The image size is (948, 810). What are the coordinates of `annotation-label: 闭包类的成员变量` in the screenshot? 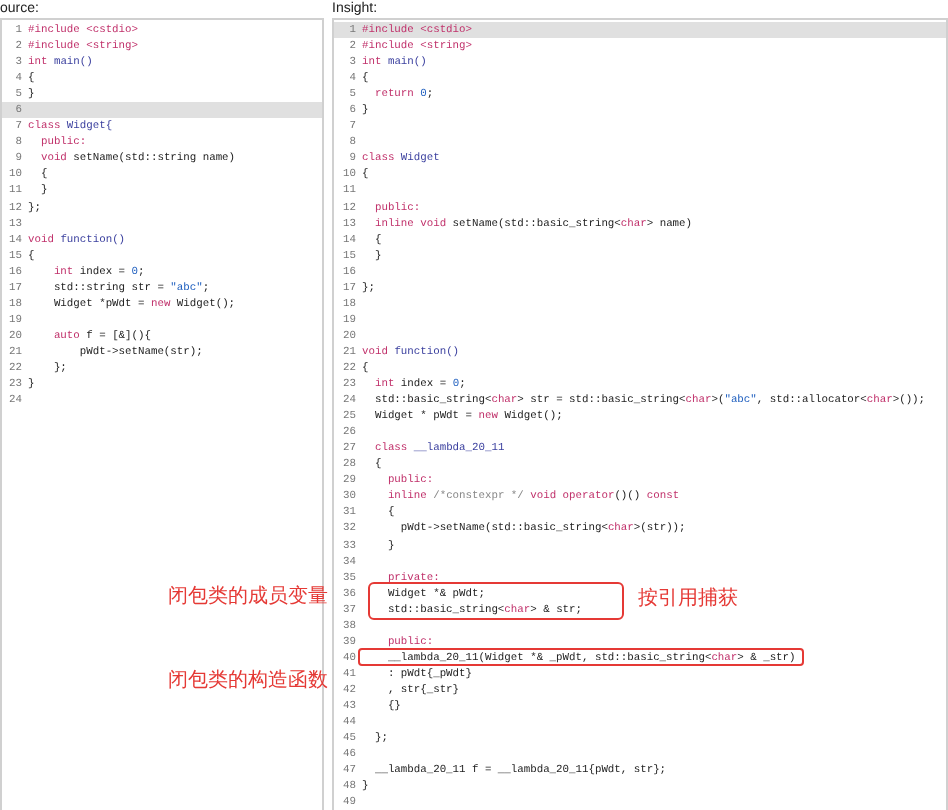 It's located at (248, 598).